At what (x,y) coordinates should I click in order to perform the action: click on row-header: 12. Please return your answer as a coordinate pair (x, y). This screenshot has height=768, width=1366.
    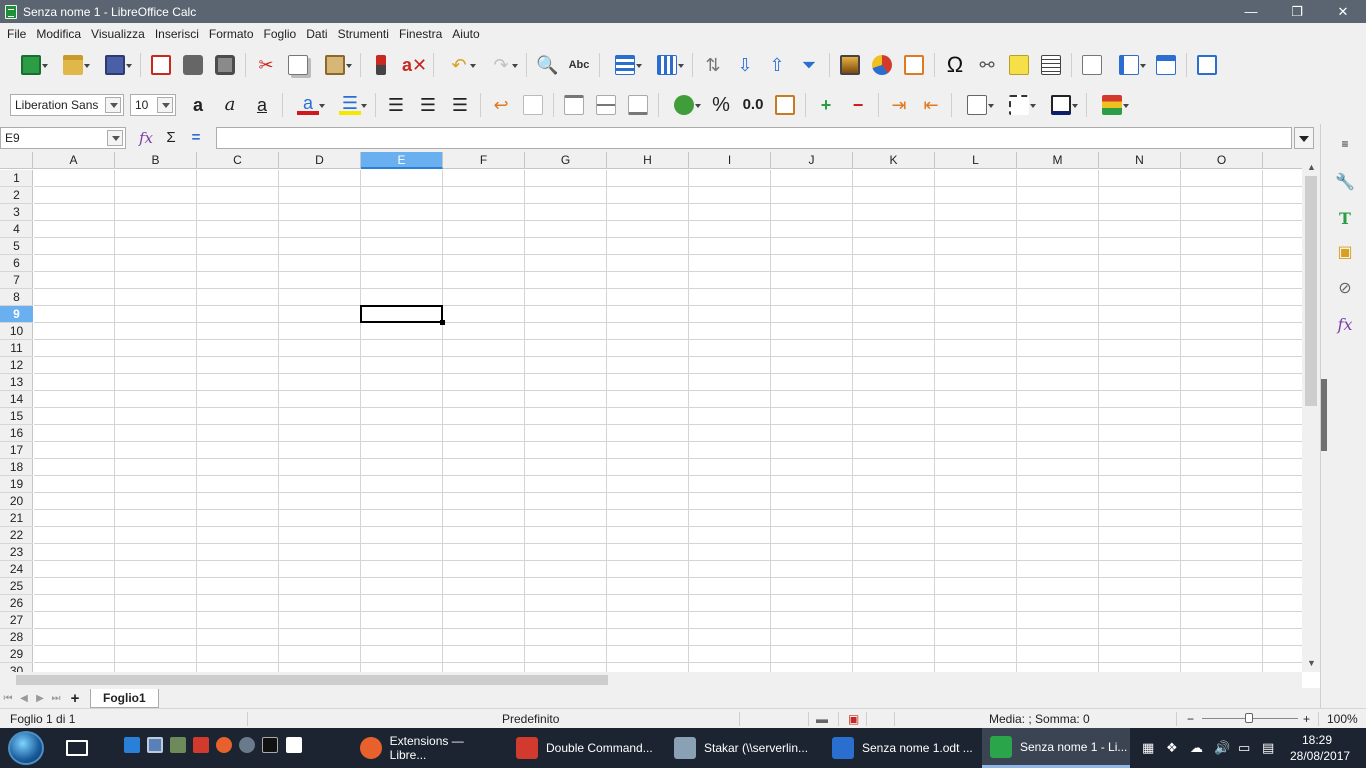
    Looking at the image, I should click on (16, 365).